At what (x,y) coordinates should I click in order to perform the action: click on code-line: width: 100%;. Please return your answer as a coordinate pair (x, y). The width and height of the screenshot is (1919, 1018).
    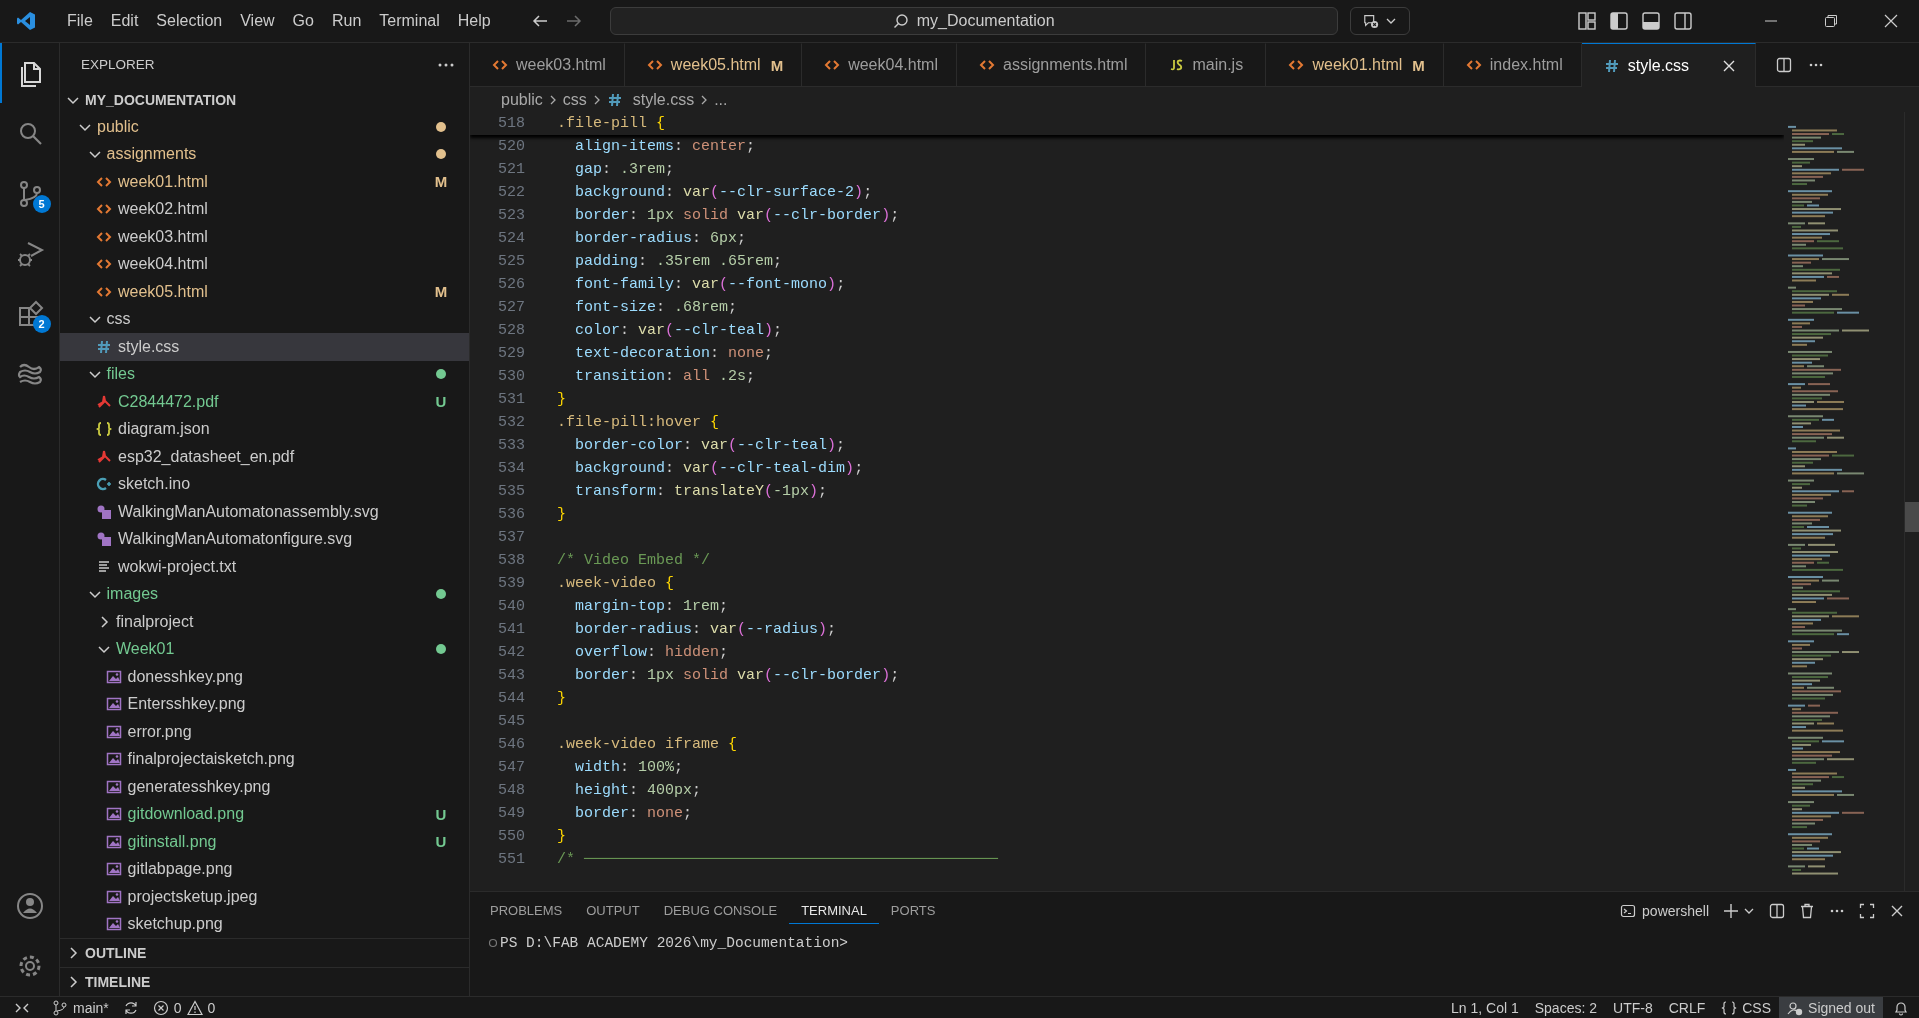
    Looking at the image, I should click on (629, 767).